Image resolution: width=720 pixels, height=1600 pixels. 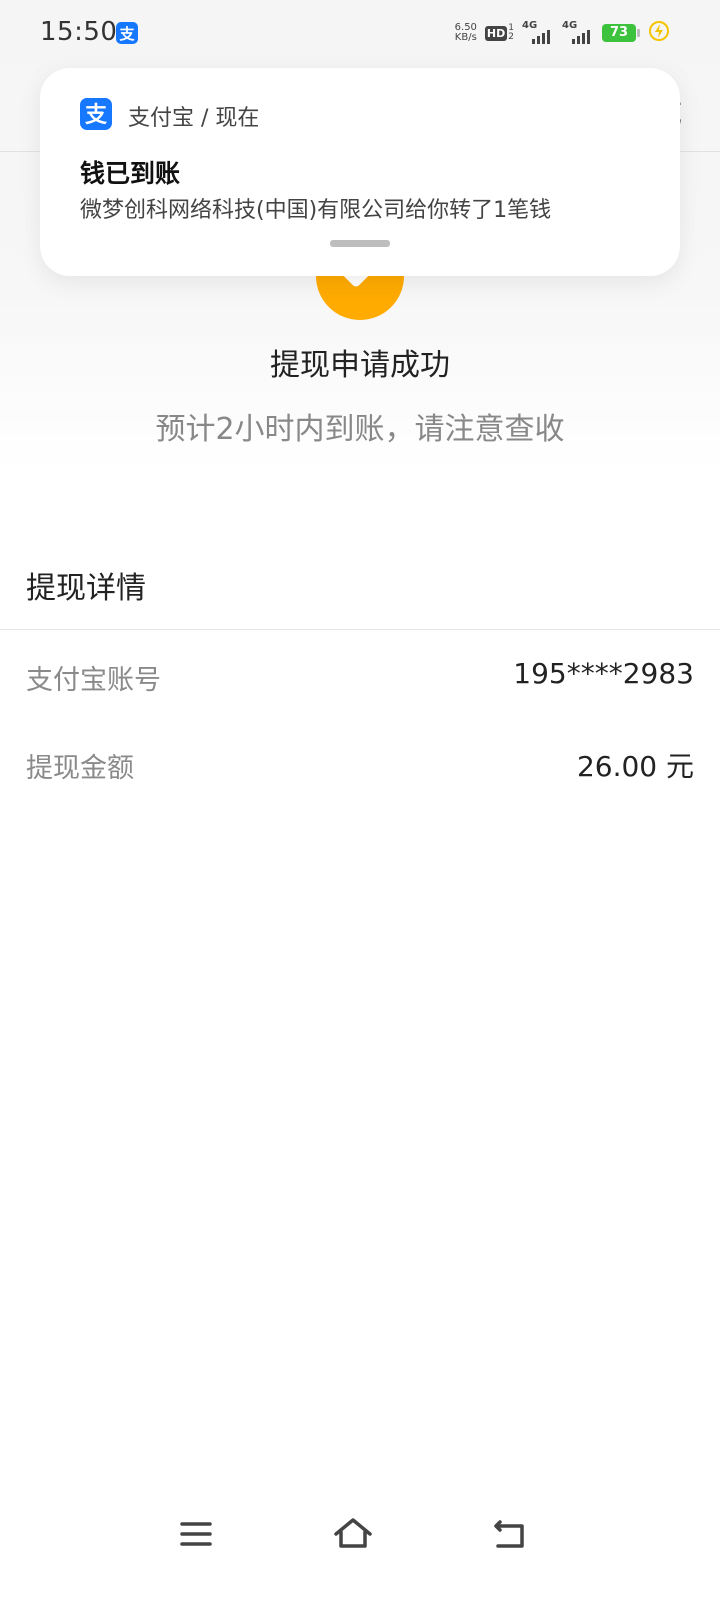 What do you see at coordinates (360, 243) in the screenshot?
I see `notification-drag-handle` at bounding box center [360, 243].